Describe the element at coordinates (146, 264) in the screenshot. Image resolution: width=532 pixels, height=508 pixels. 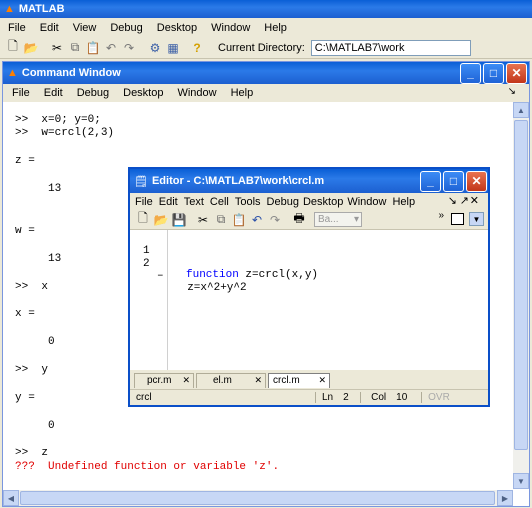
I see `line-number: 2` at that location.